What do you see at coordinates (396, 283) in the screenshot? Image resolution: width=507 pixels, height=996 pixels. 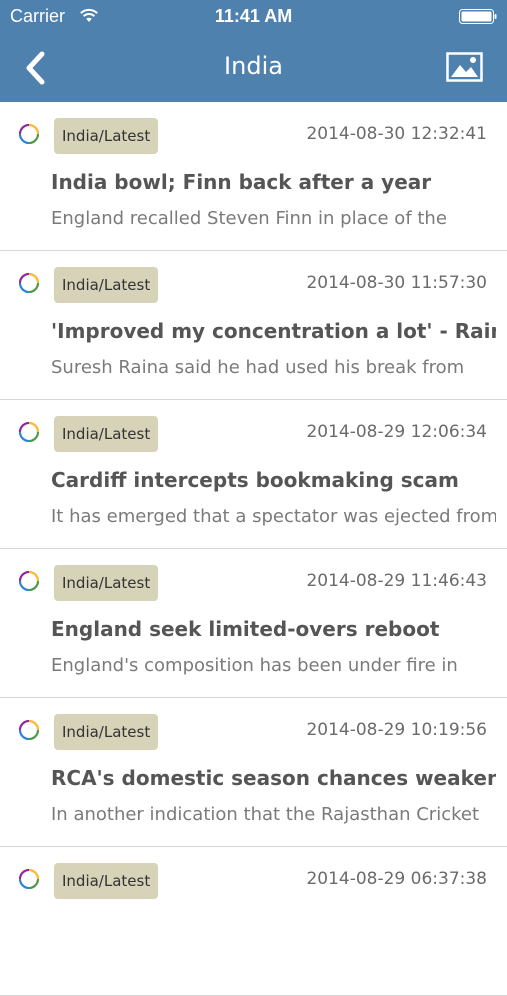 I see `timestamp: 2014-08-30 11:57:30` at bounding box center [396, 283].